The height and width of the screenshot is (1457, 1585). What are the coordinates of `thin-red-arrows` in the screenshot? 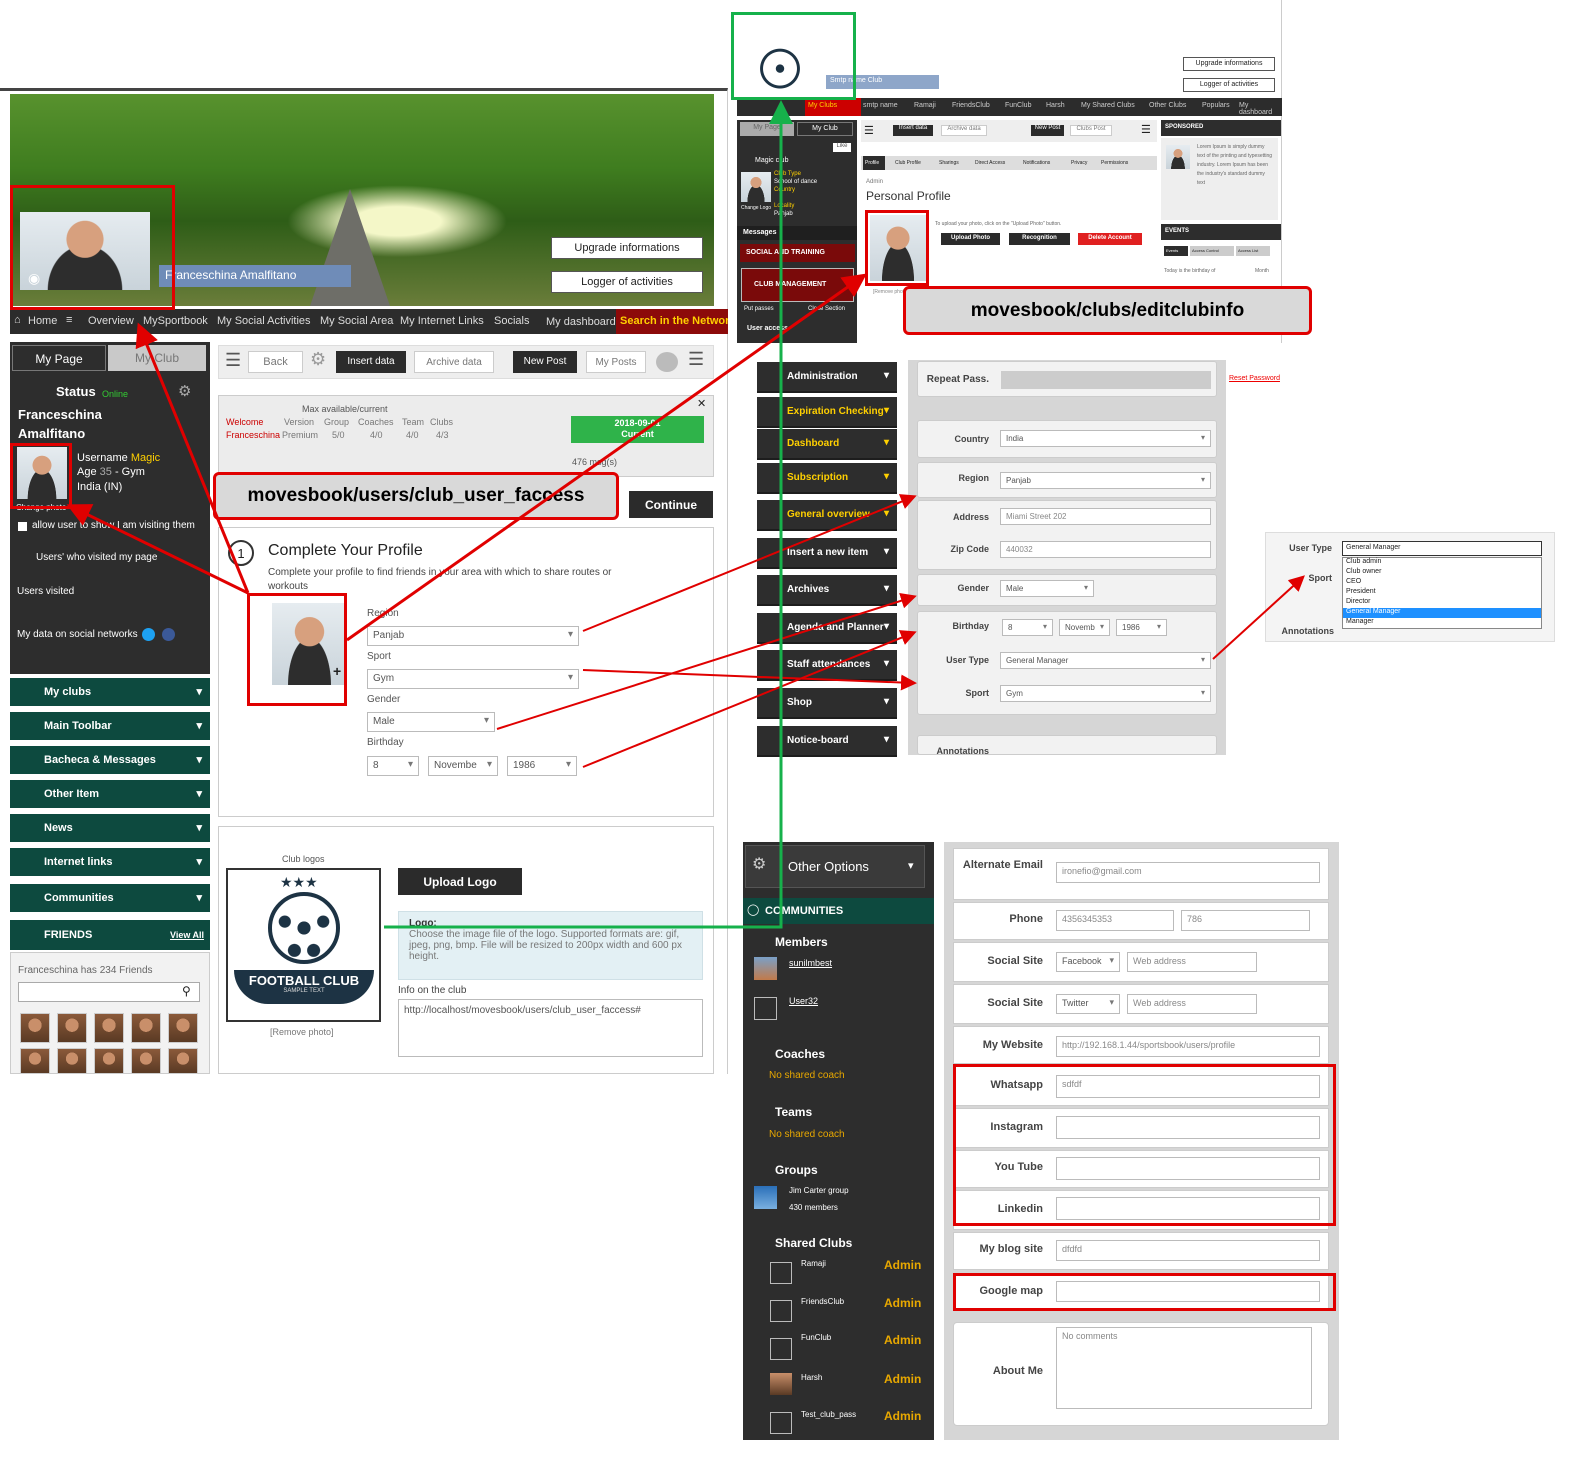 It's located at (900, 631).